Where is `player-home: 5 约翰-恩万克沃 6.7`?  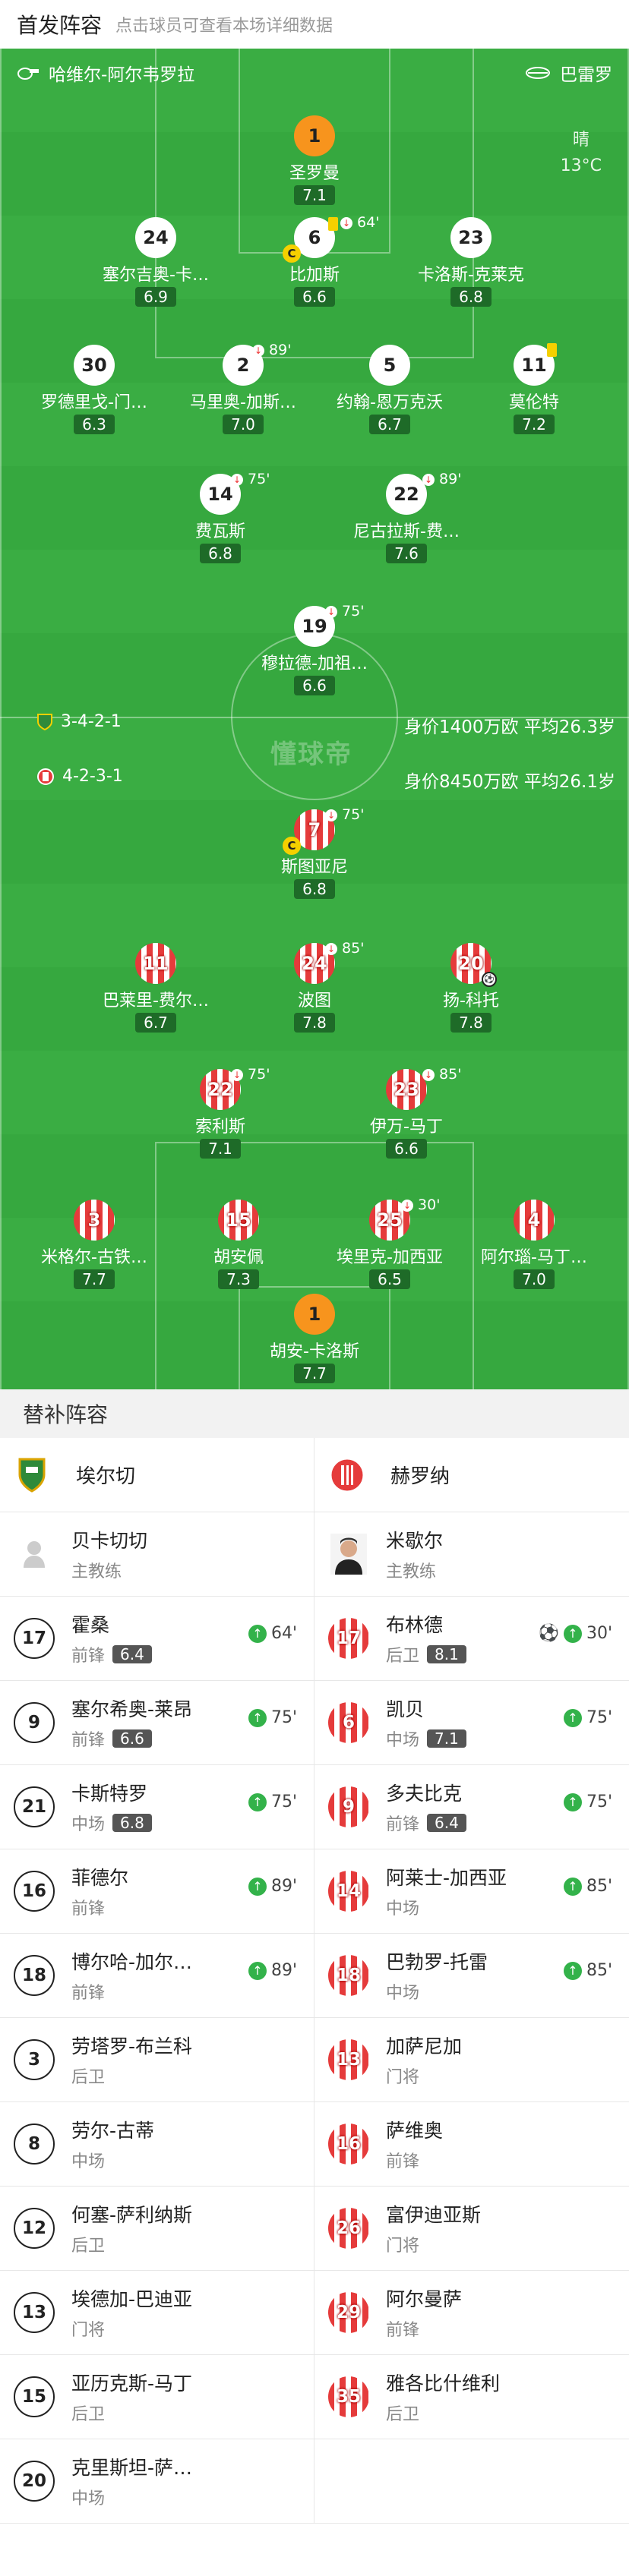
player-home: 5 约翰-恩万克沃 6.7 is located at coordinates (389, 389).